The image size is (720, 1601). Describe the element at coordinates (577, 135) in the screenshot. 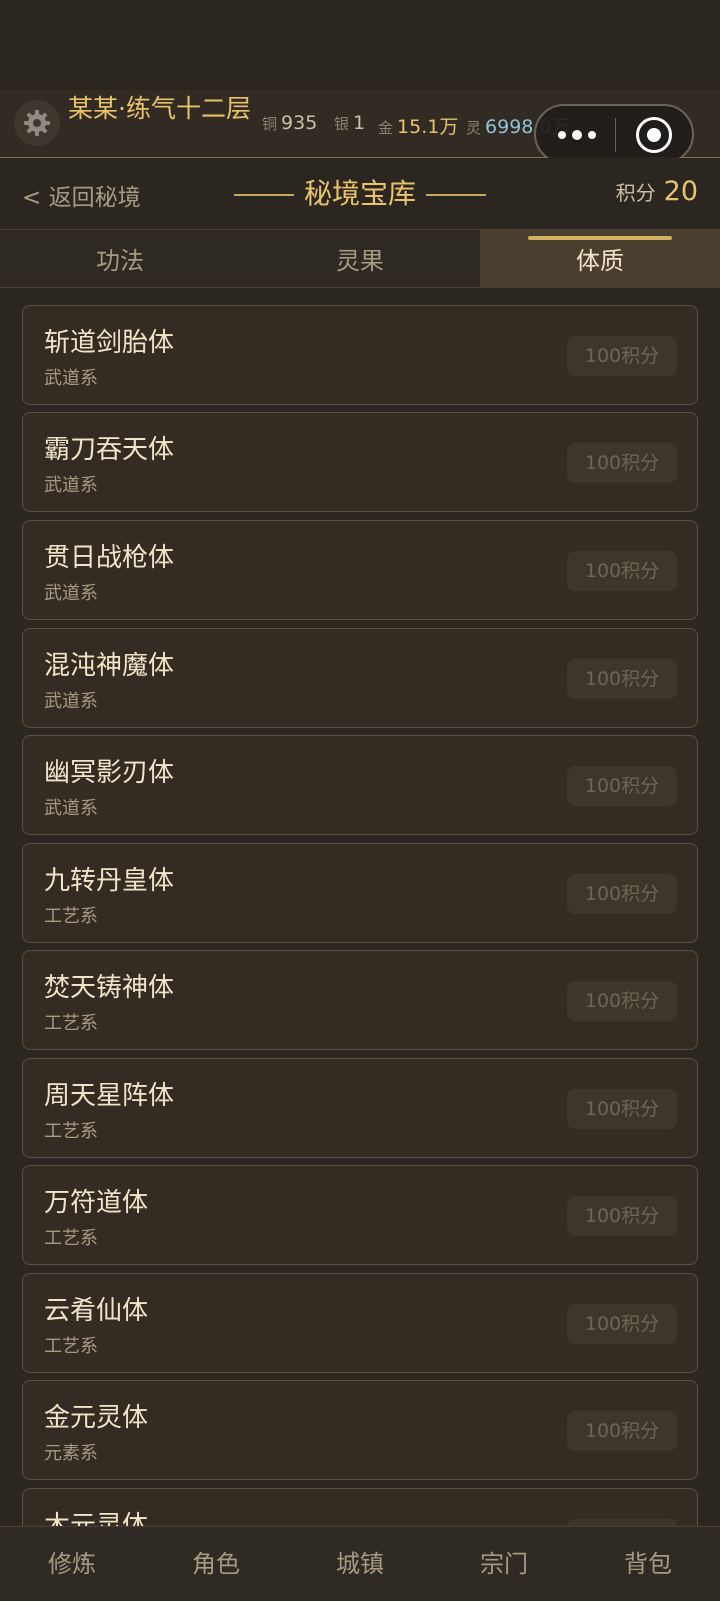

I see `more-icon` at that location.